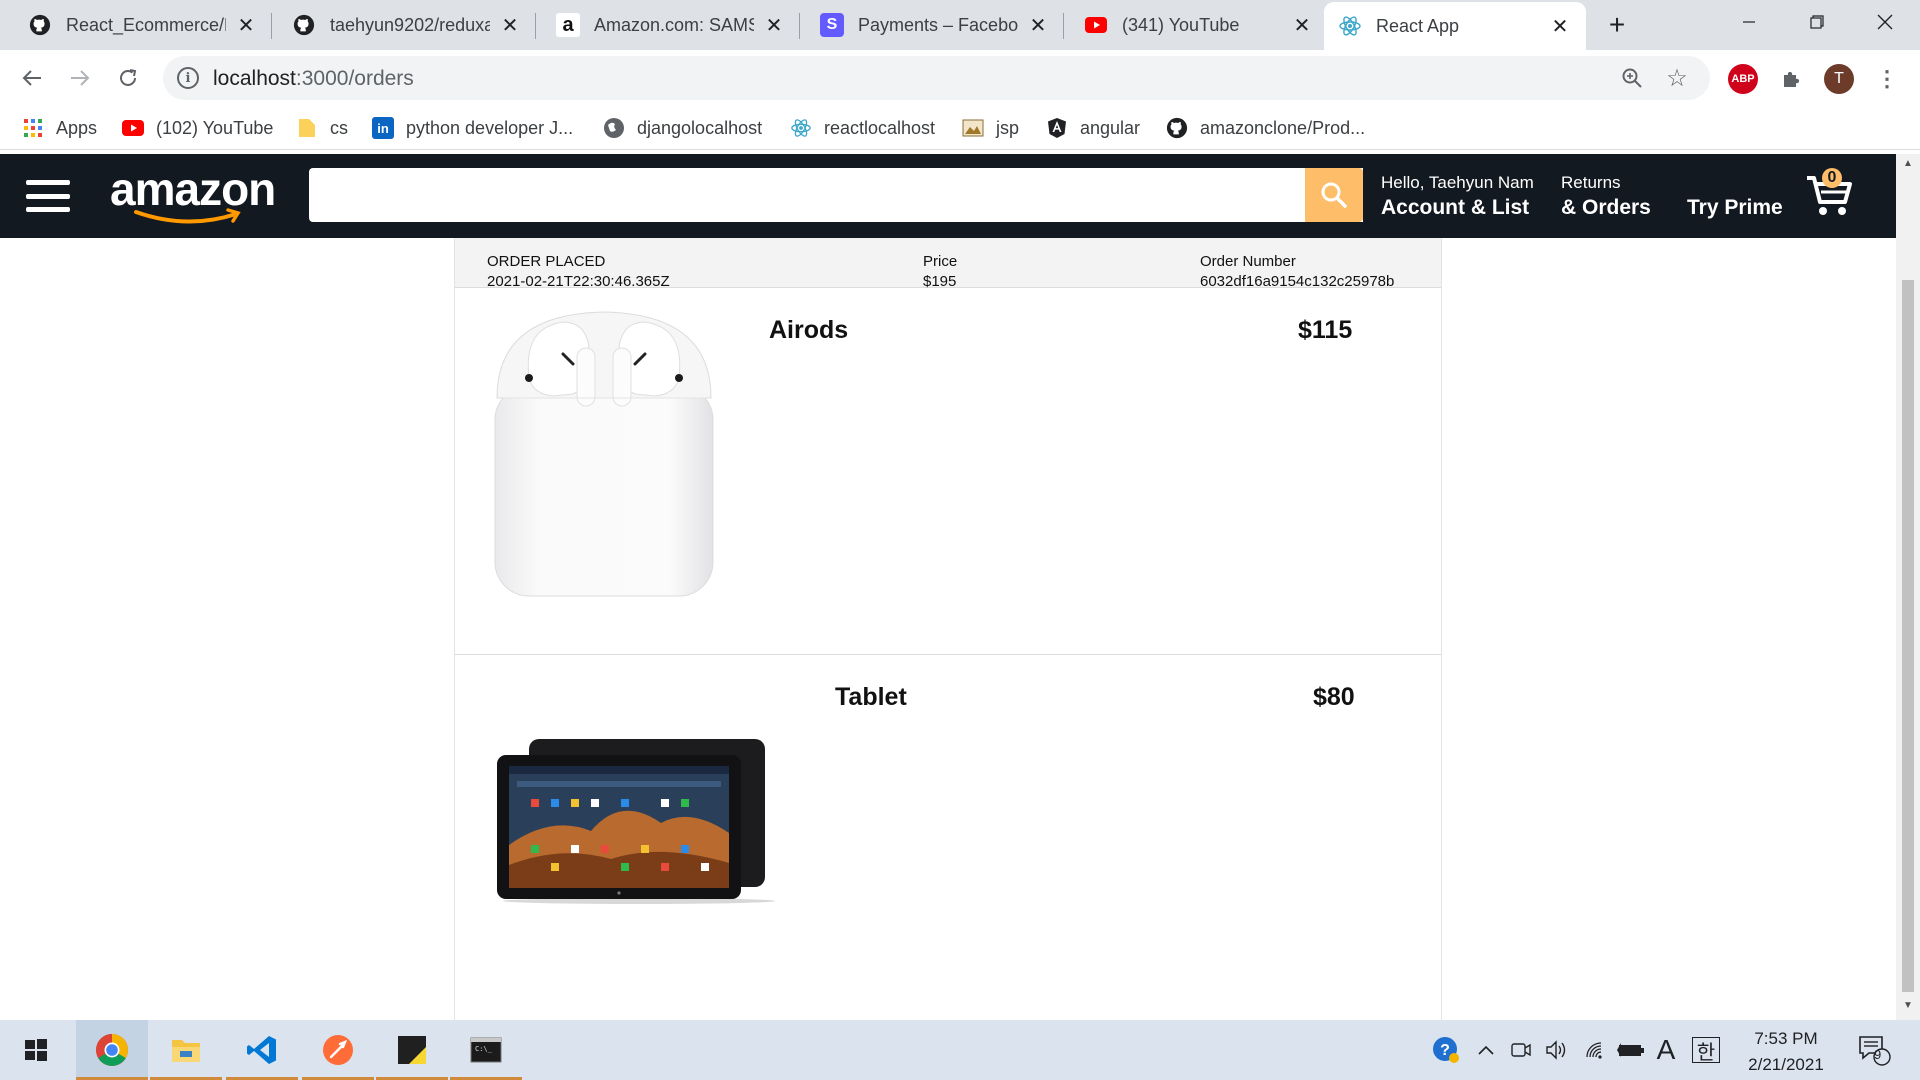 The width and height of the screenshot is (1920, 1080). What do you see at coordinates (1486, 1050) in the screenshot?
I see `show-hidden-icons-chevron-icon` at bounding box center [1486, 1050].